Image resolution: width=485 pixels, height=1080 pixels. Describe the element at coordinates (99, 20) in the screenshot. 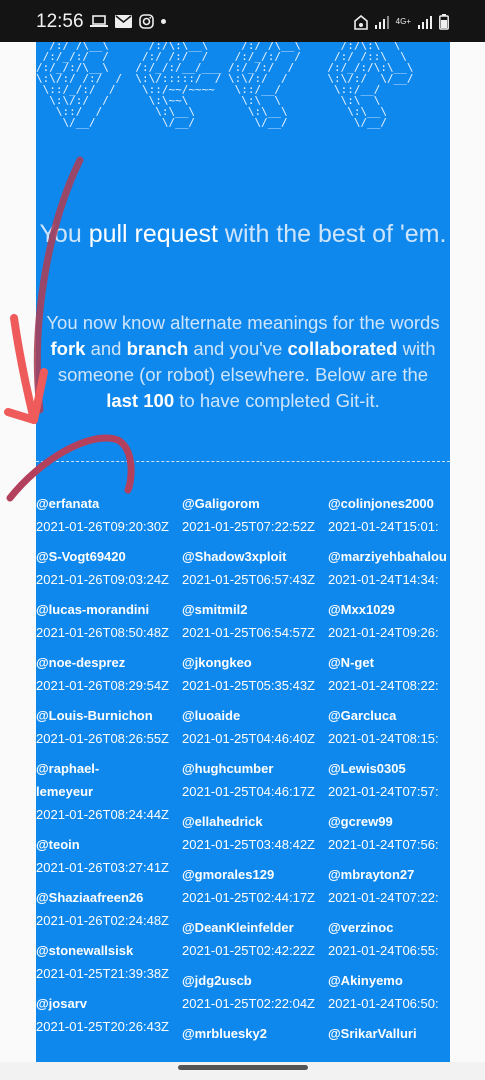

I see `laptop-icon` at that location.